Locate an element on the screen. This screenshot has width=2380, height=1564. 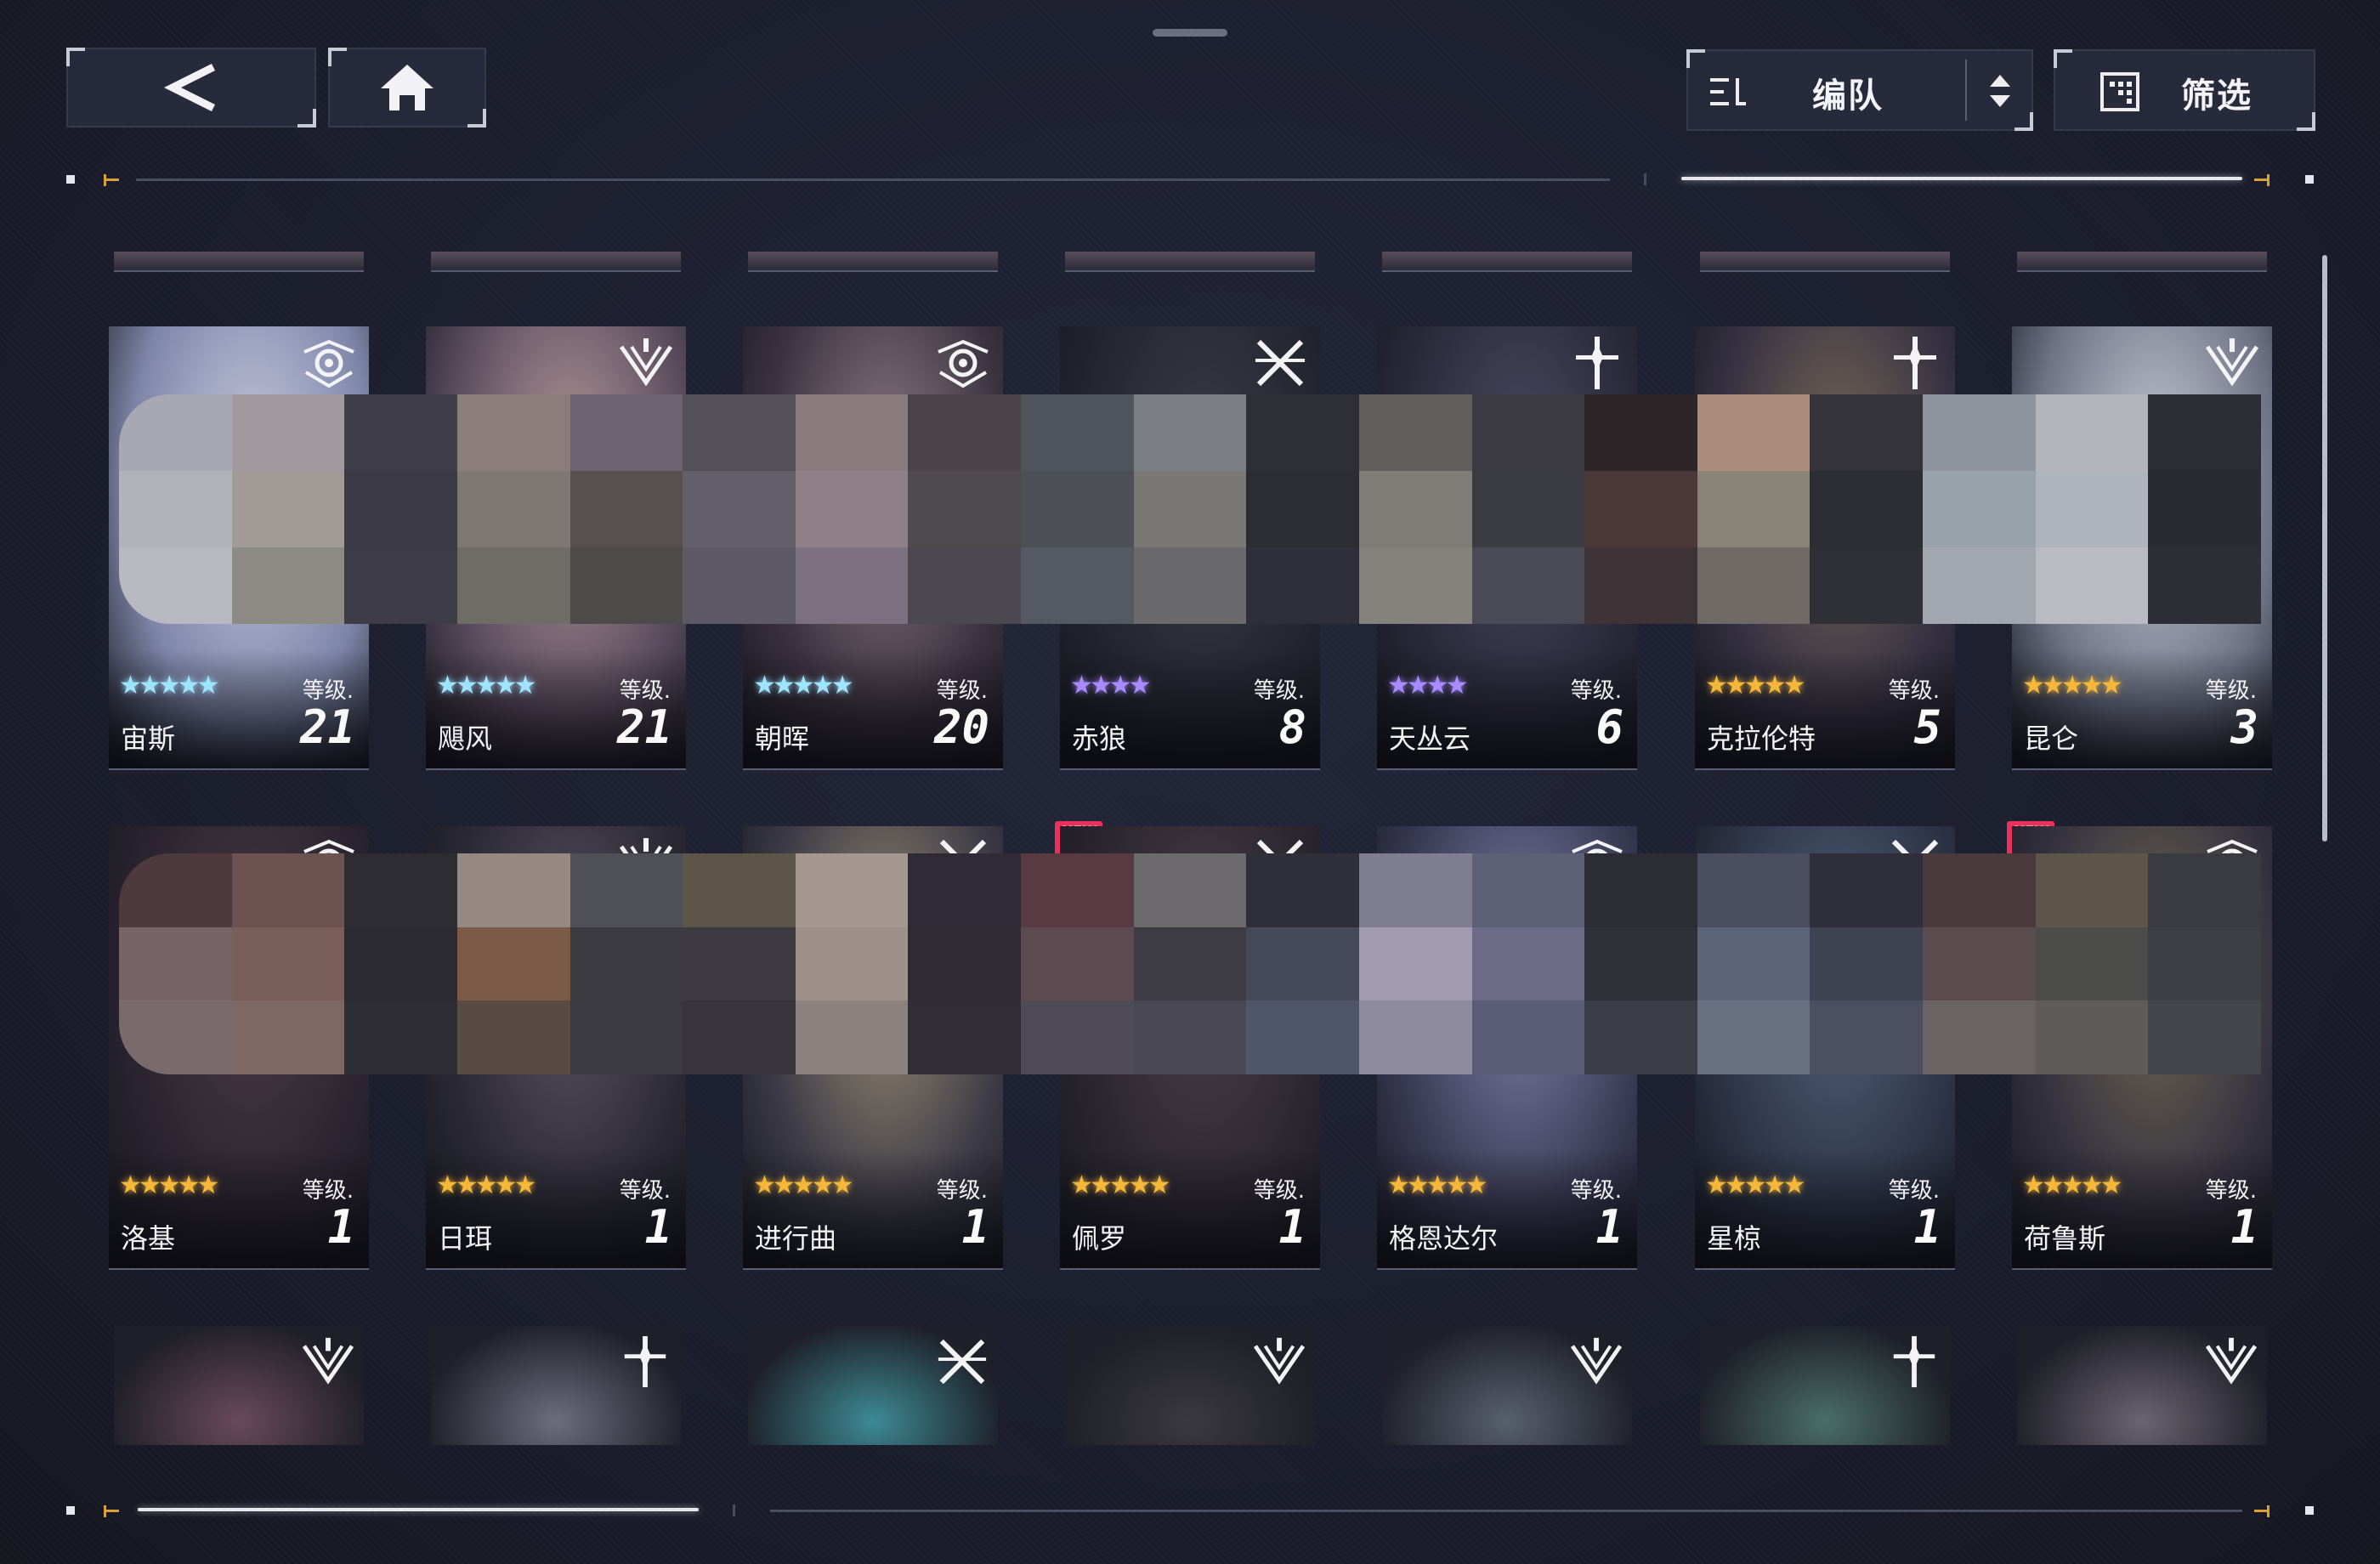
character-name: 进行曲 is located at coordinates (796, 1238).